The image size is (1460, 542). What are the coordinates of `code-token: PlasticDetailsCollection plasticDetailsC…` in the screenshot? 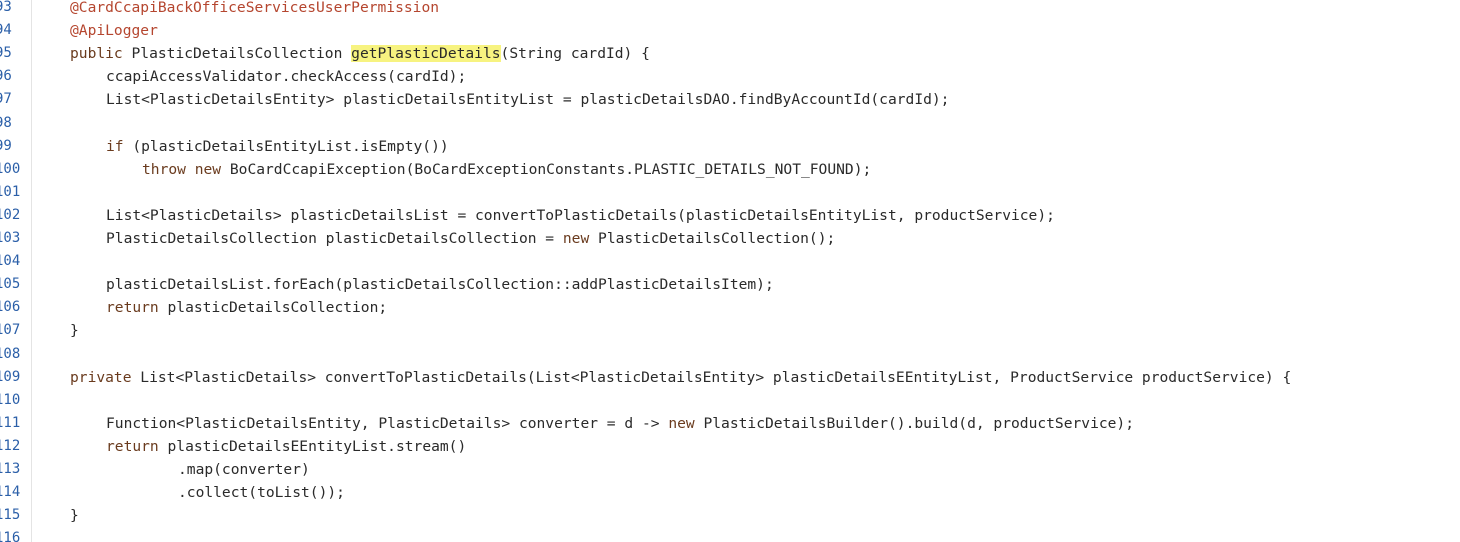 It's located at (334, 238).